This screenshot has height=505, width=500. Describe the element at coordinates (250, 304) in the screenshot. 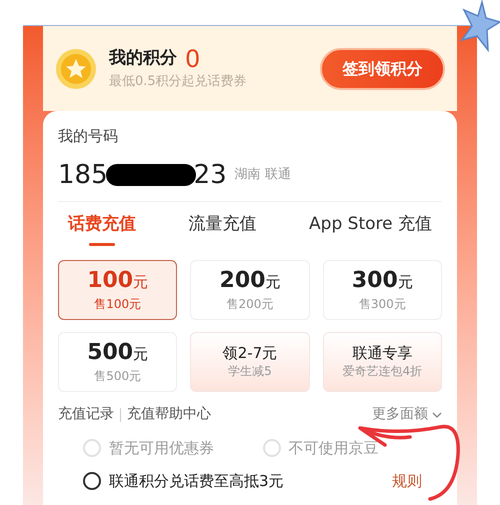

I see `option-subtitle: 售200元` at that location.